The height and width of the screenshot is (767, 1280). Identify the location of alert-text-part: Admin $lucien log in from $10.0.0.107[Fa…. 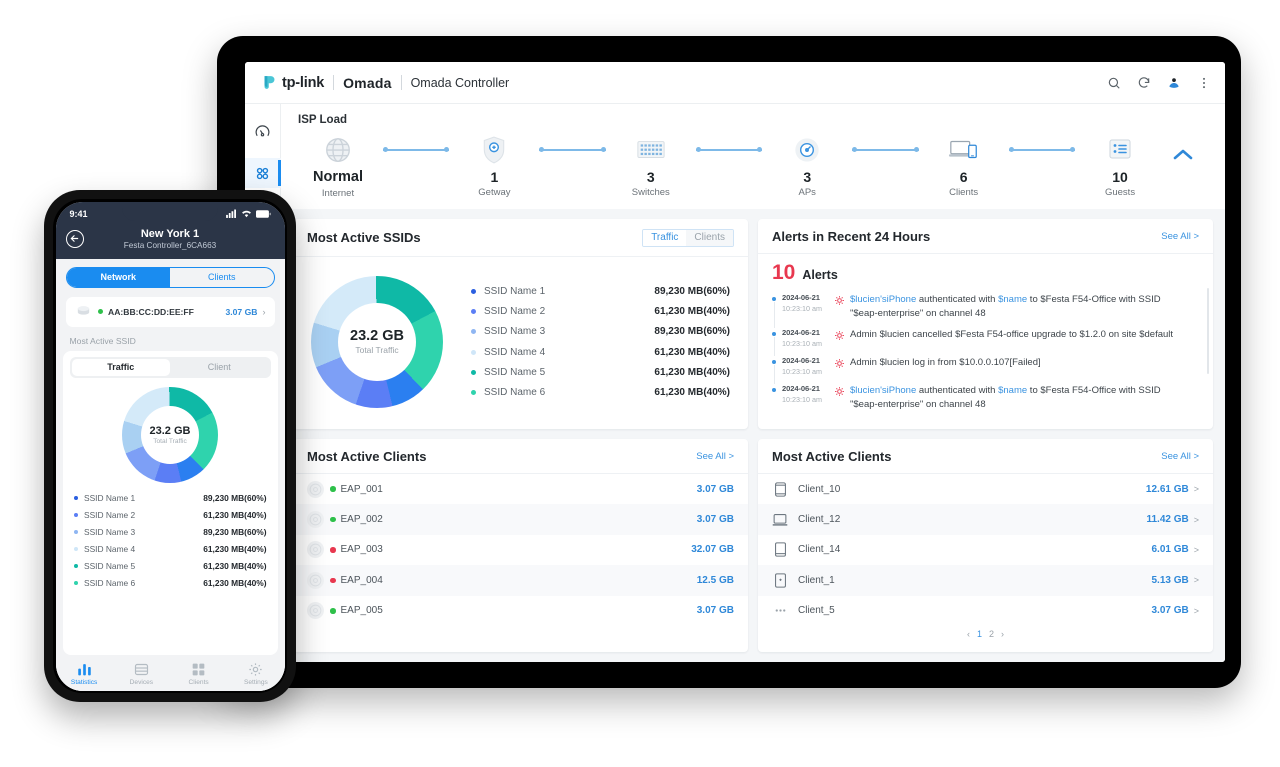
(945, 363).